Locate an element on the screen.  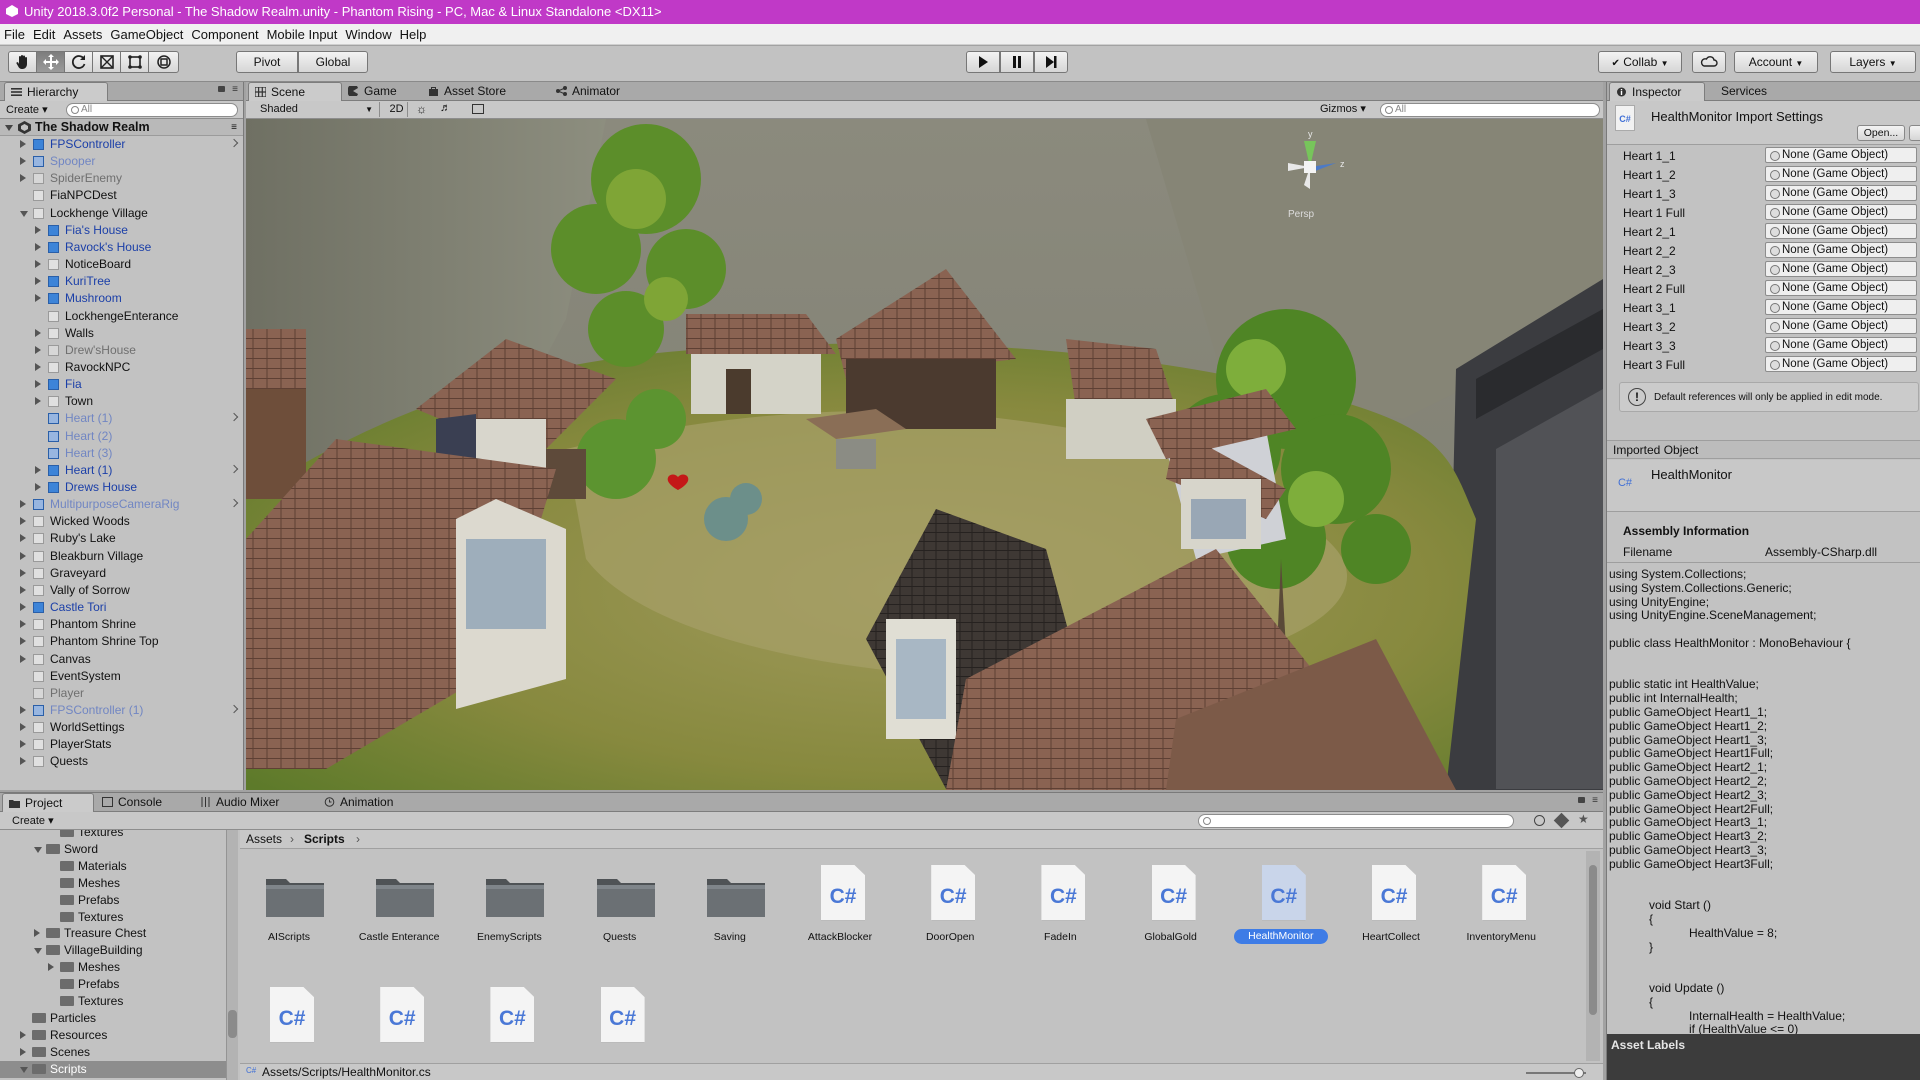
perspective-label: Persp is located at coordinates (1301, 214).